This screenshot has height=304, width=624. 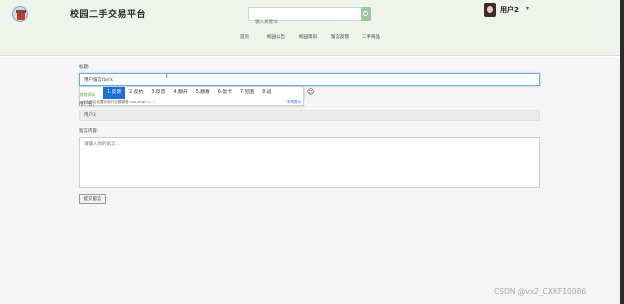 I want to click on user-name: 用户2, so click(x=509, y=10).